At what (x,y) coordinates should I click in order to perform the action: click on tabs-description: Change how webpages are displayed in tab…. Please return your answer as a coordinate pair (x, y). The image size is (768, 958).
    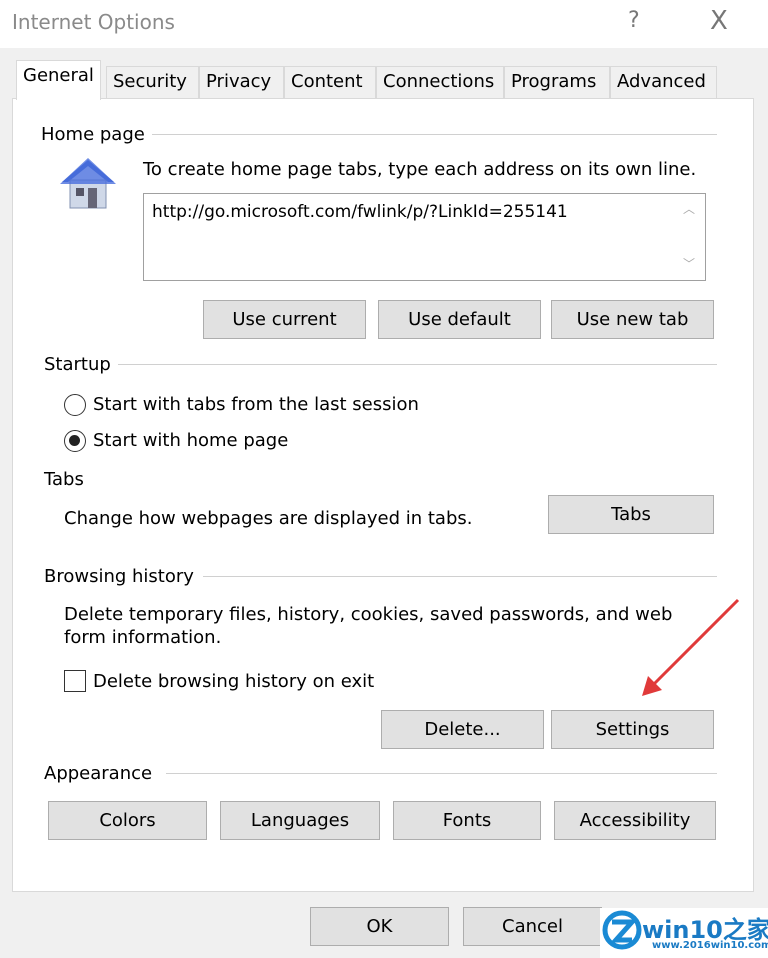
    Looking at the image, I should click on (268, 518).